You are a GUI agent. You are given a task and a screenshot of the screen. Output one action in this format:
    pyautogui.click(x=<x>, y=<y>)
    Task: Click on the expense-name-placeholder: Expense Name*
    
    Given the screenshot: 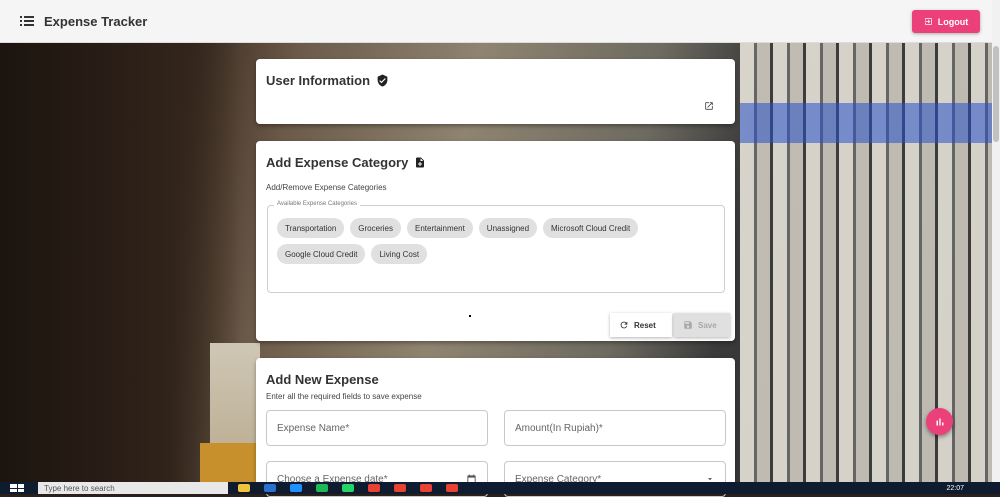 What is the action you would take?
    pyautogui.click(x=313, y=428)
    